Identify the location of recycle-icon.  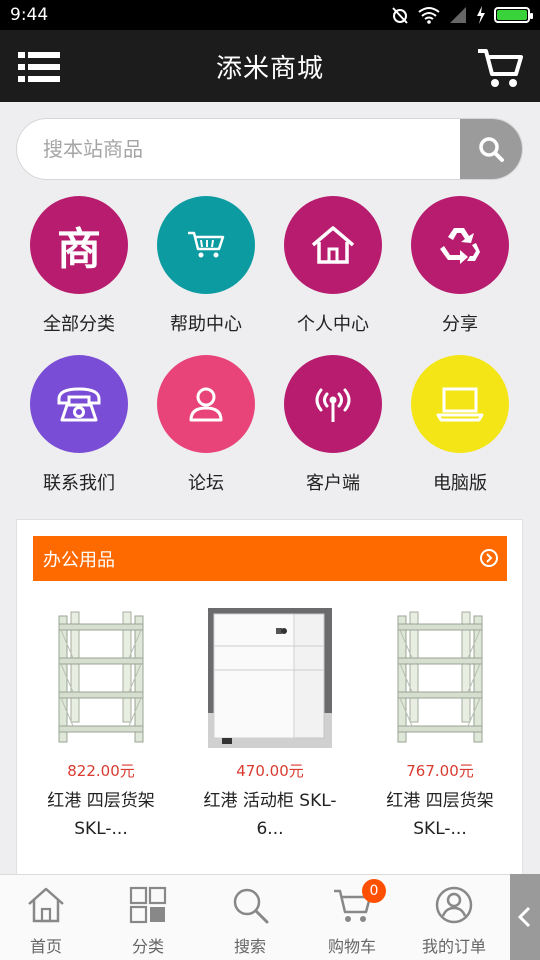
(460, 246).